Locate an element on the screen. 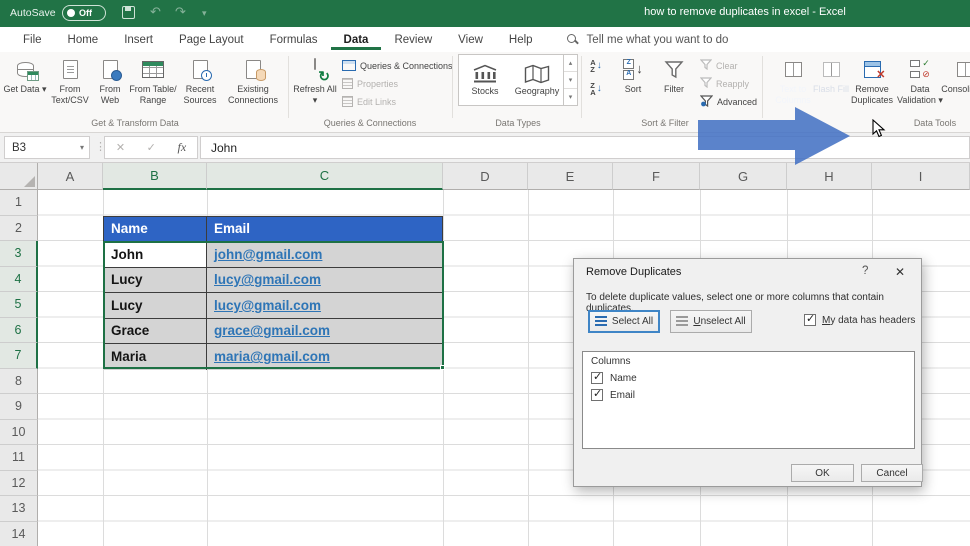  undo-icon: ↶ is located at coordinates (155, 12).